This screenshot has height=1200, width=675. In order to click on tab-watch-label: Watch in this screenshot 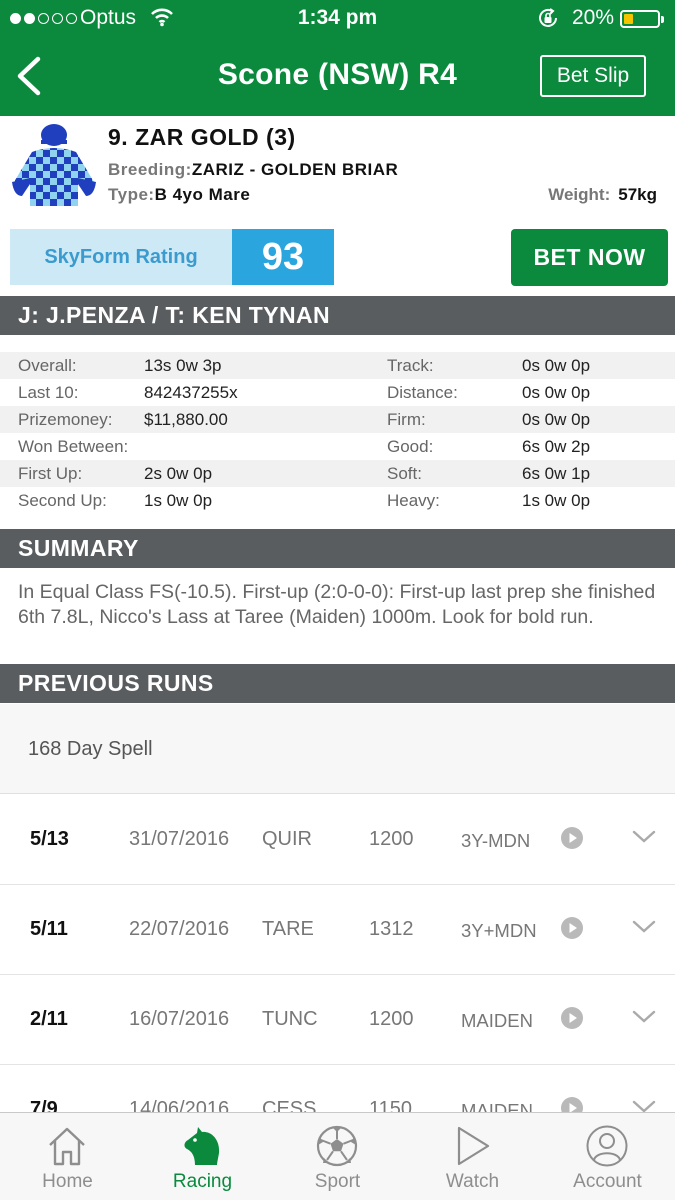, I will do `click(472, 1181)`.